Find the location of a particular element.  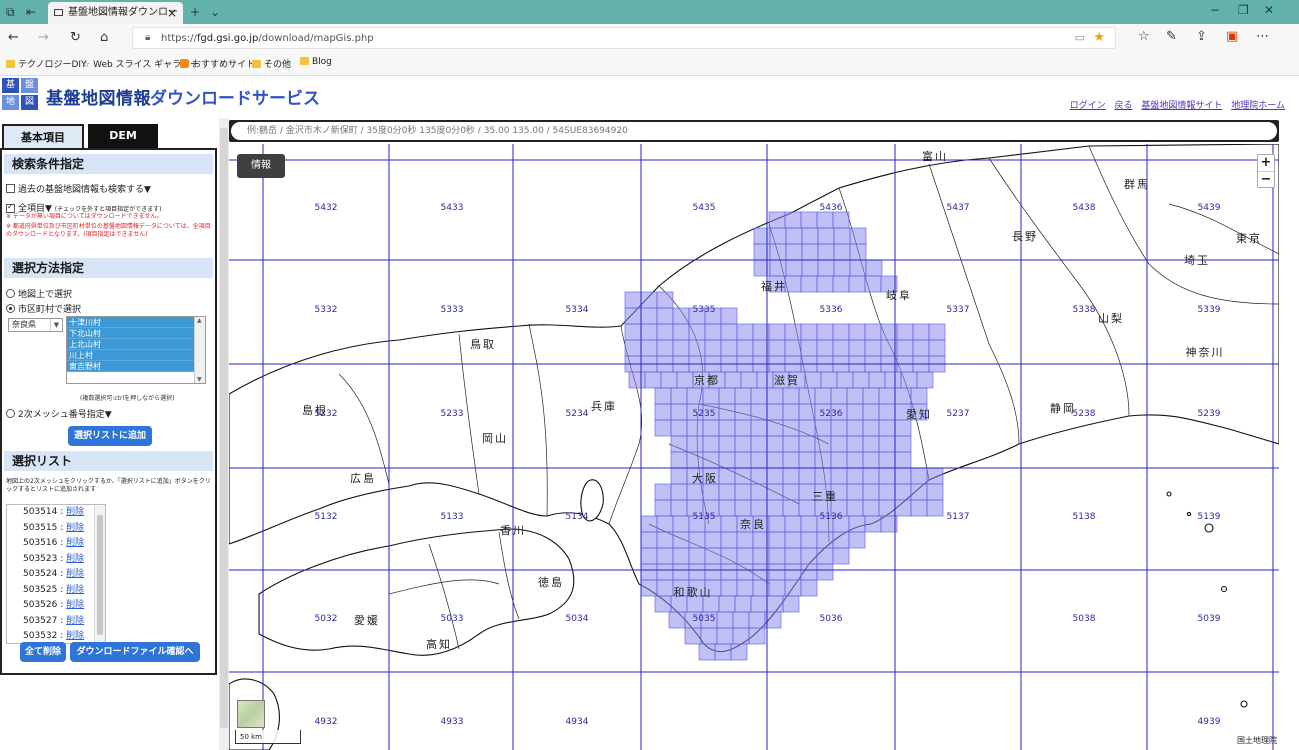

select-by-municipality-radio is located at coordinates (10, 308).